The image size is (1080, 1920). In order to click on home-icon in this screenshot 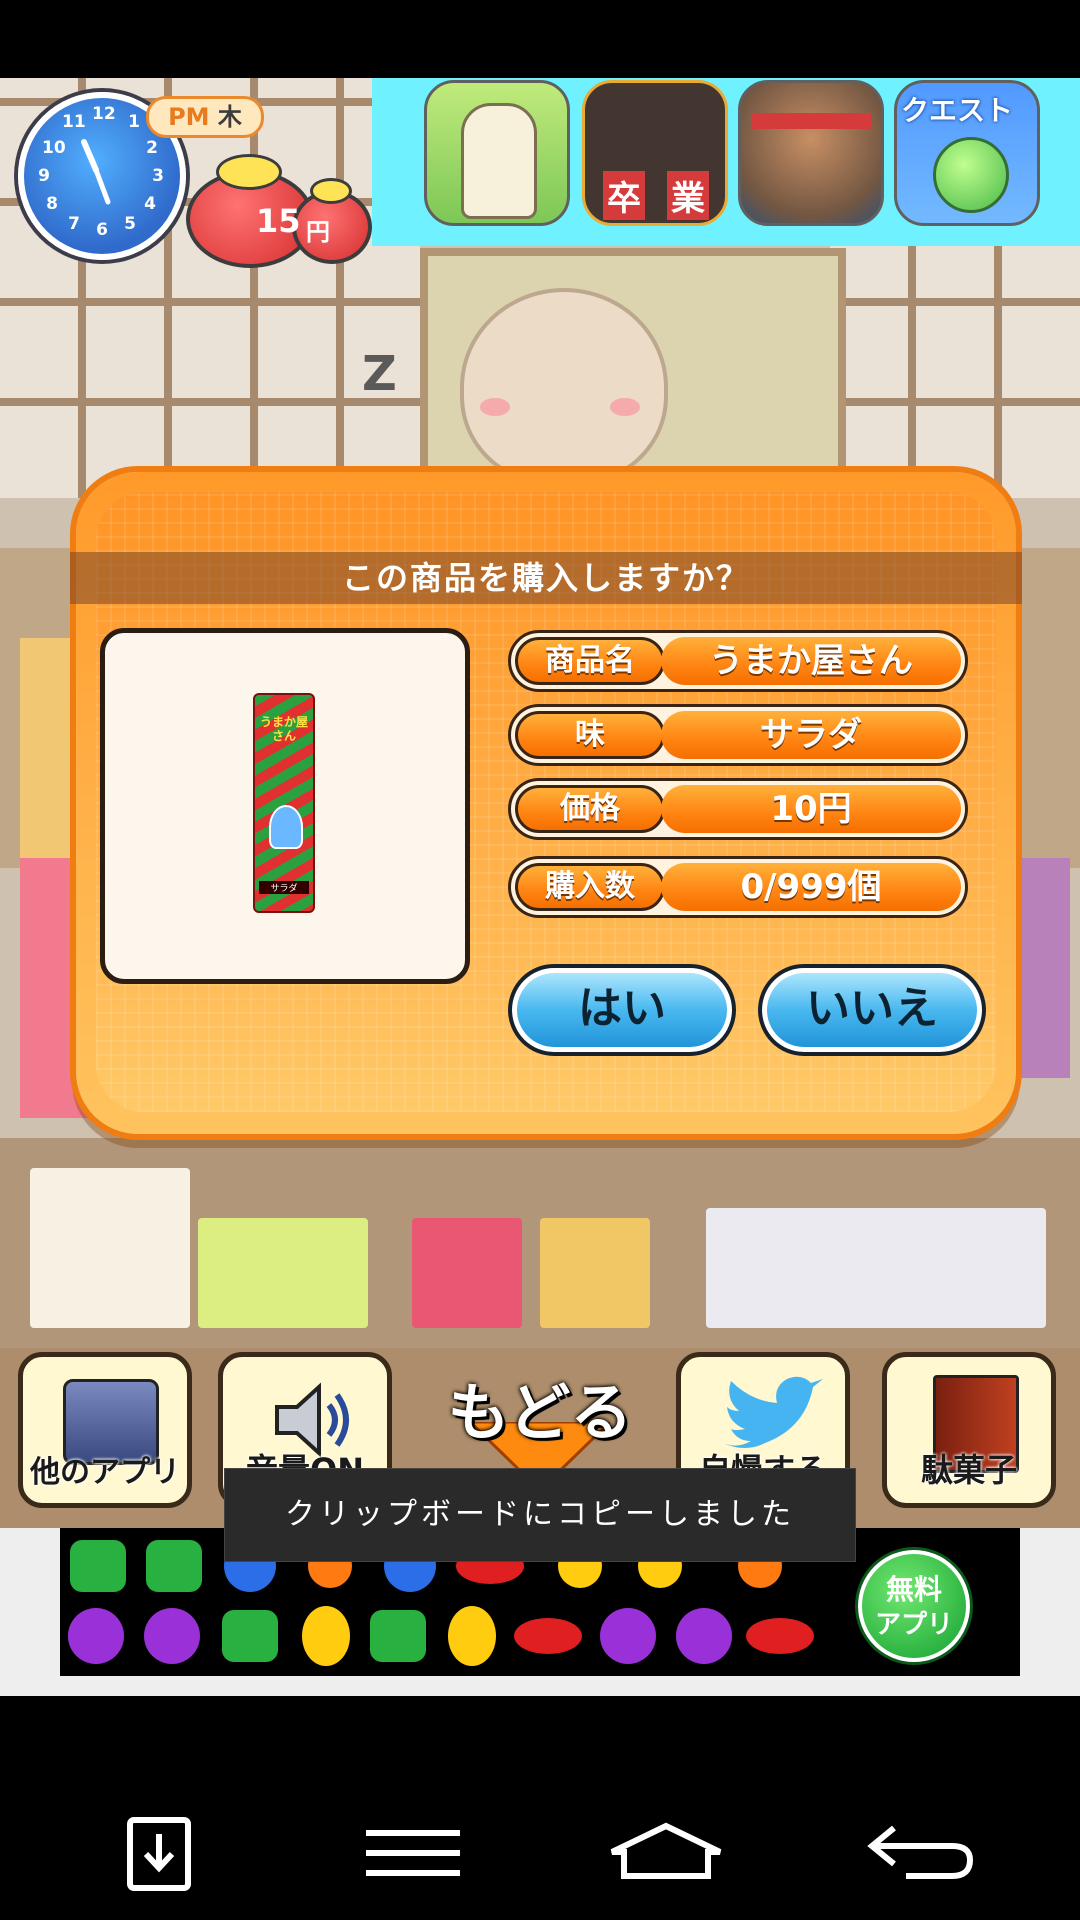, I will do `click(666, 1851)`.